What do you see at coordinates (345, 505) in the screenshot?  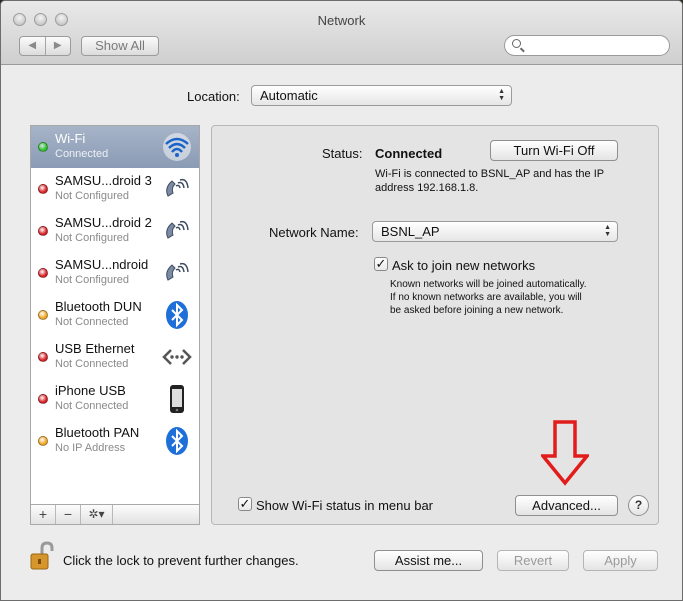 I see `show-wifi-status-label: Show Wi-Fi status in menu bar` at bounding box center [345, 505].